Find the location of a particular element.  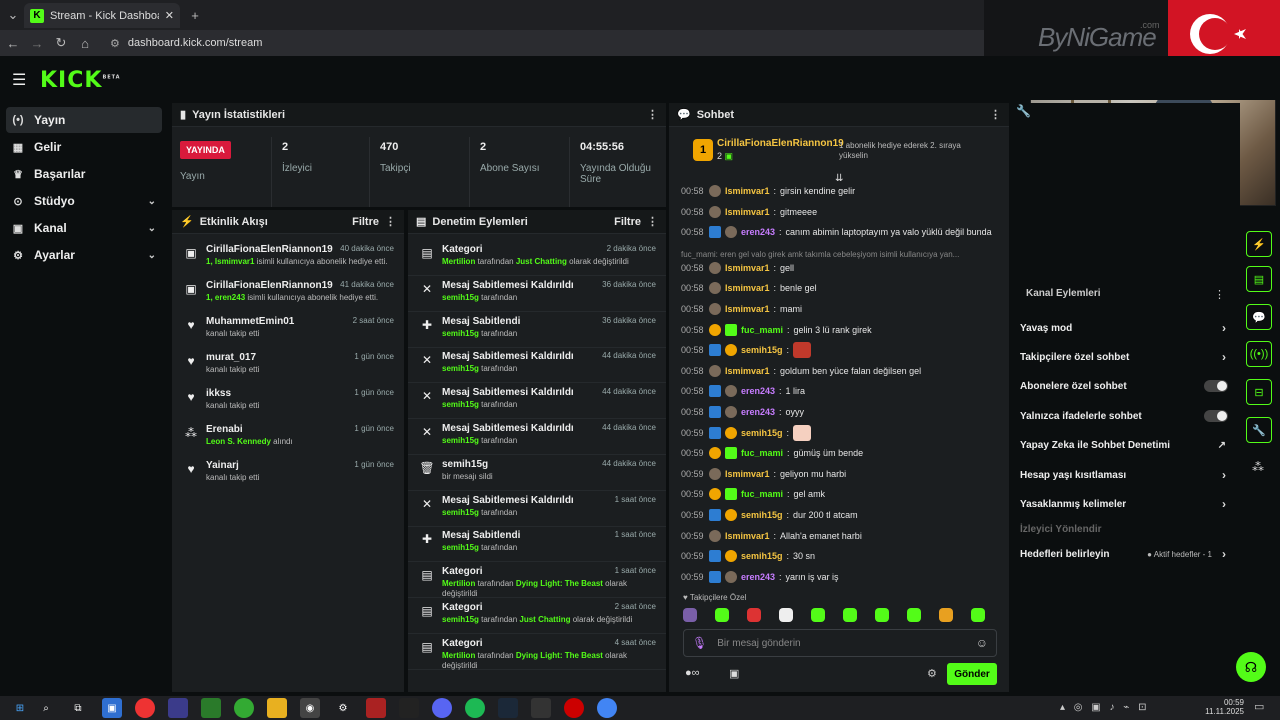

chat-message: 00:58 semih15g: is located at coordinates (746, 350).